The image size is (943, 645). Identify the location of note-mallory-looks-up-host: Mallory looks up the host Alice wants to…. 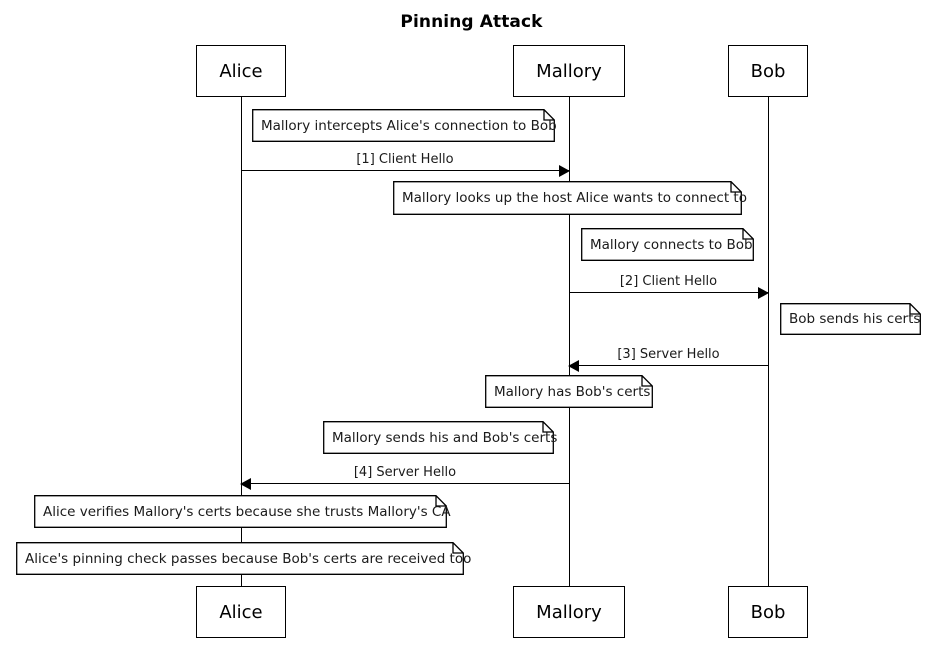
(570, 198).